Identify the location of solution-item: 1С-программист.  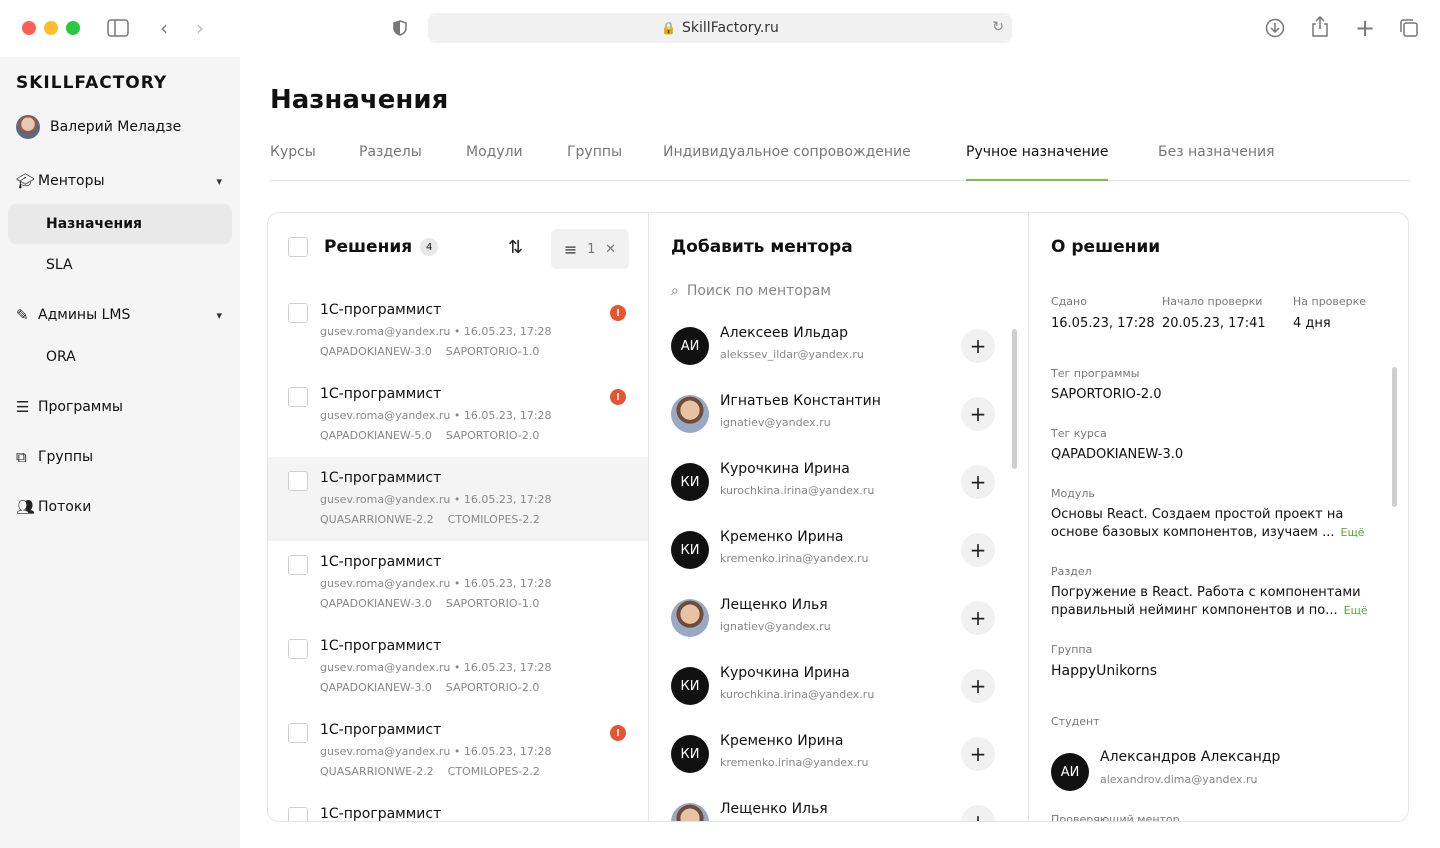
(458, 807).